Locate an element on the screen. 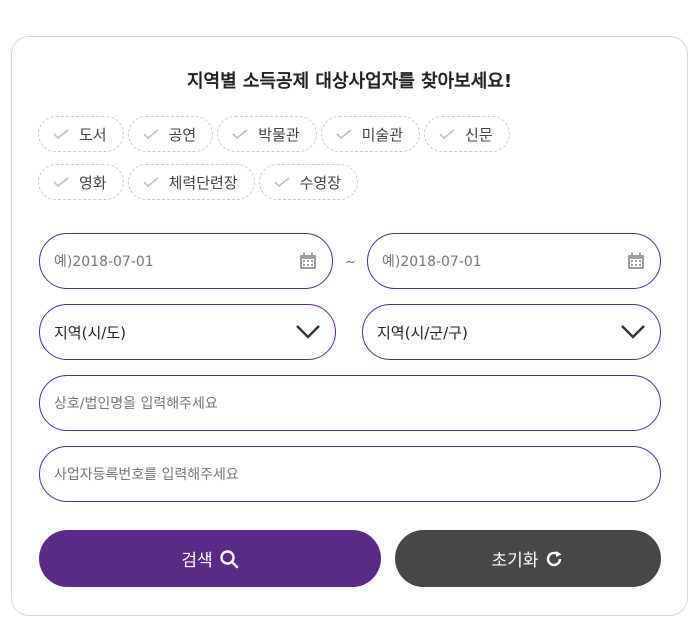  start-date-field: 예)2018-07-01 is located at coordinates (186, 261).